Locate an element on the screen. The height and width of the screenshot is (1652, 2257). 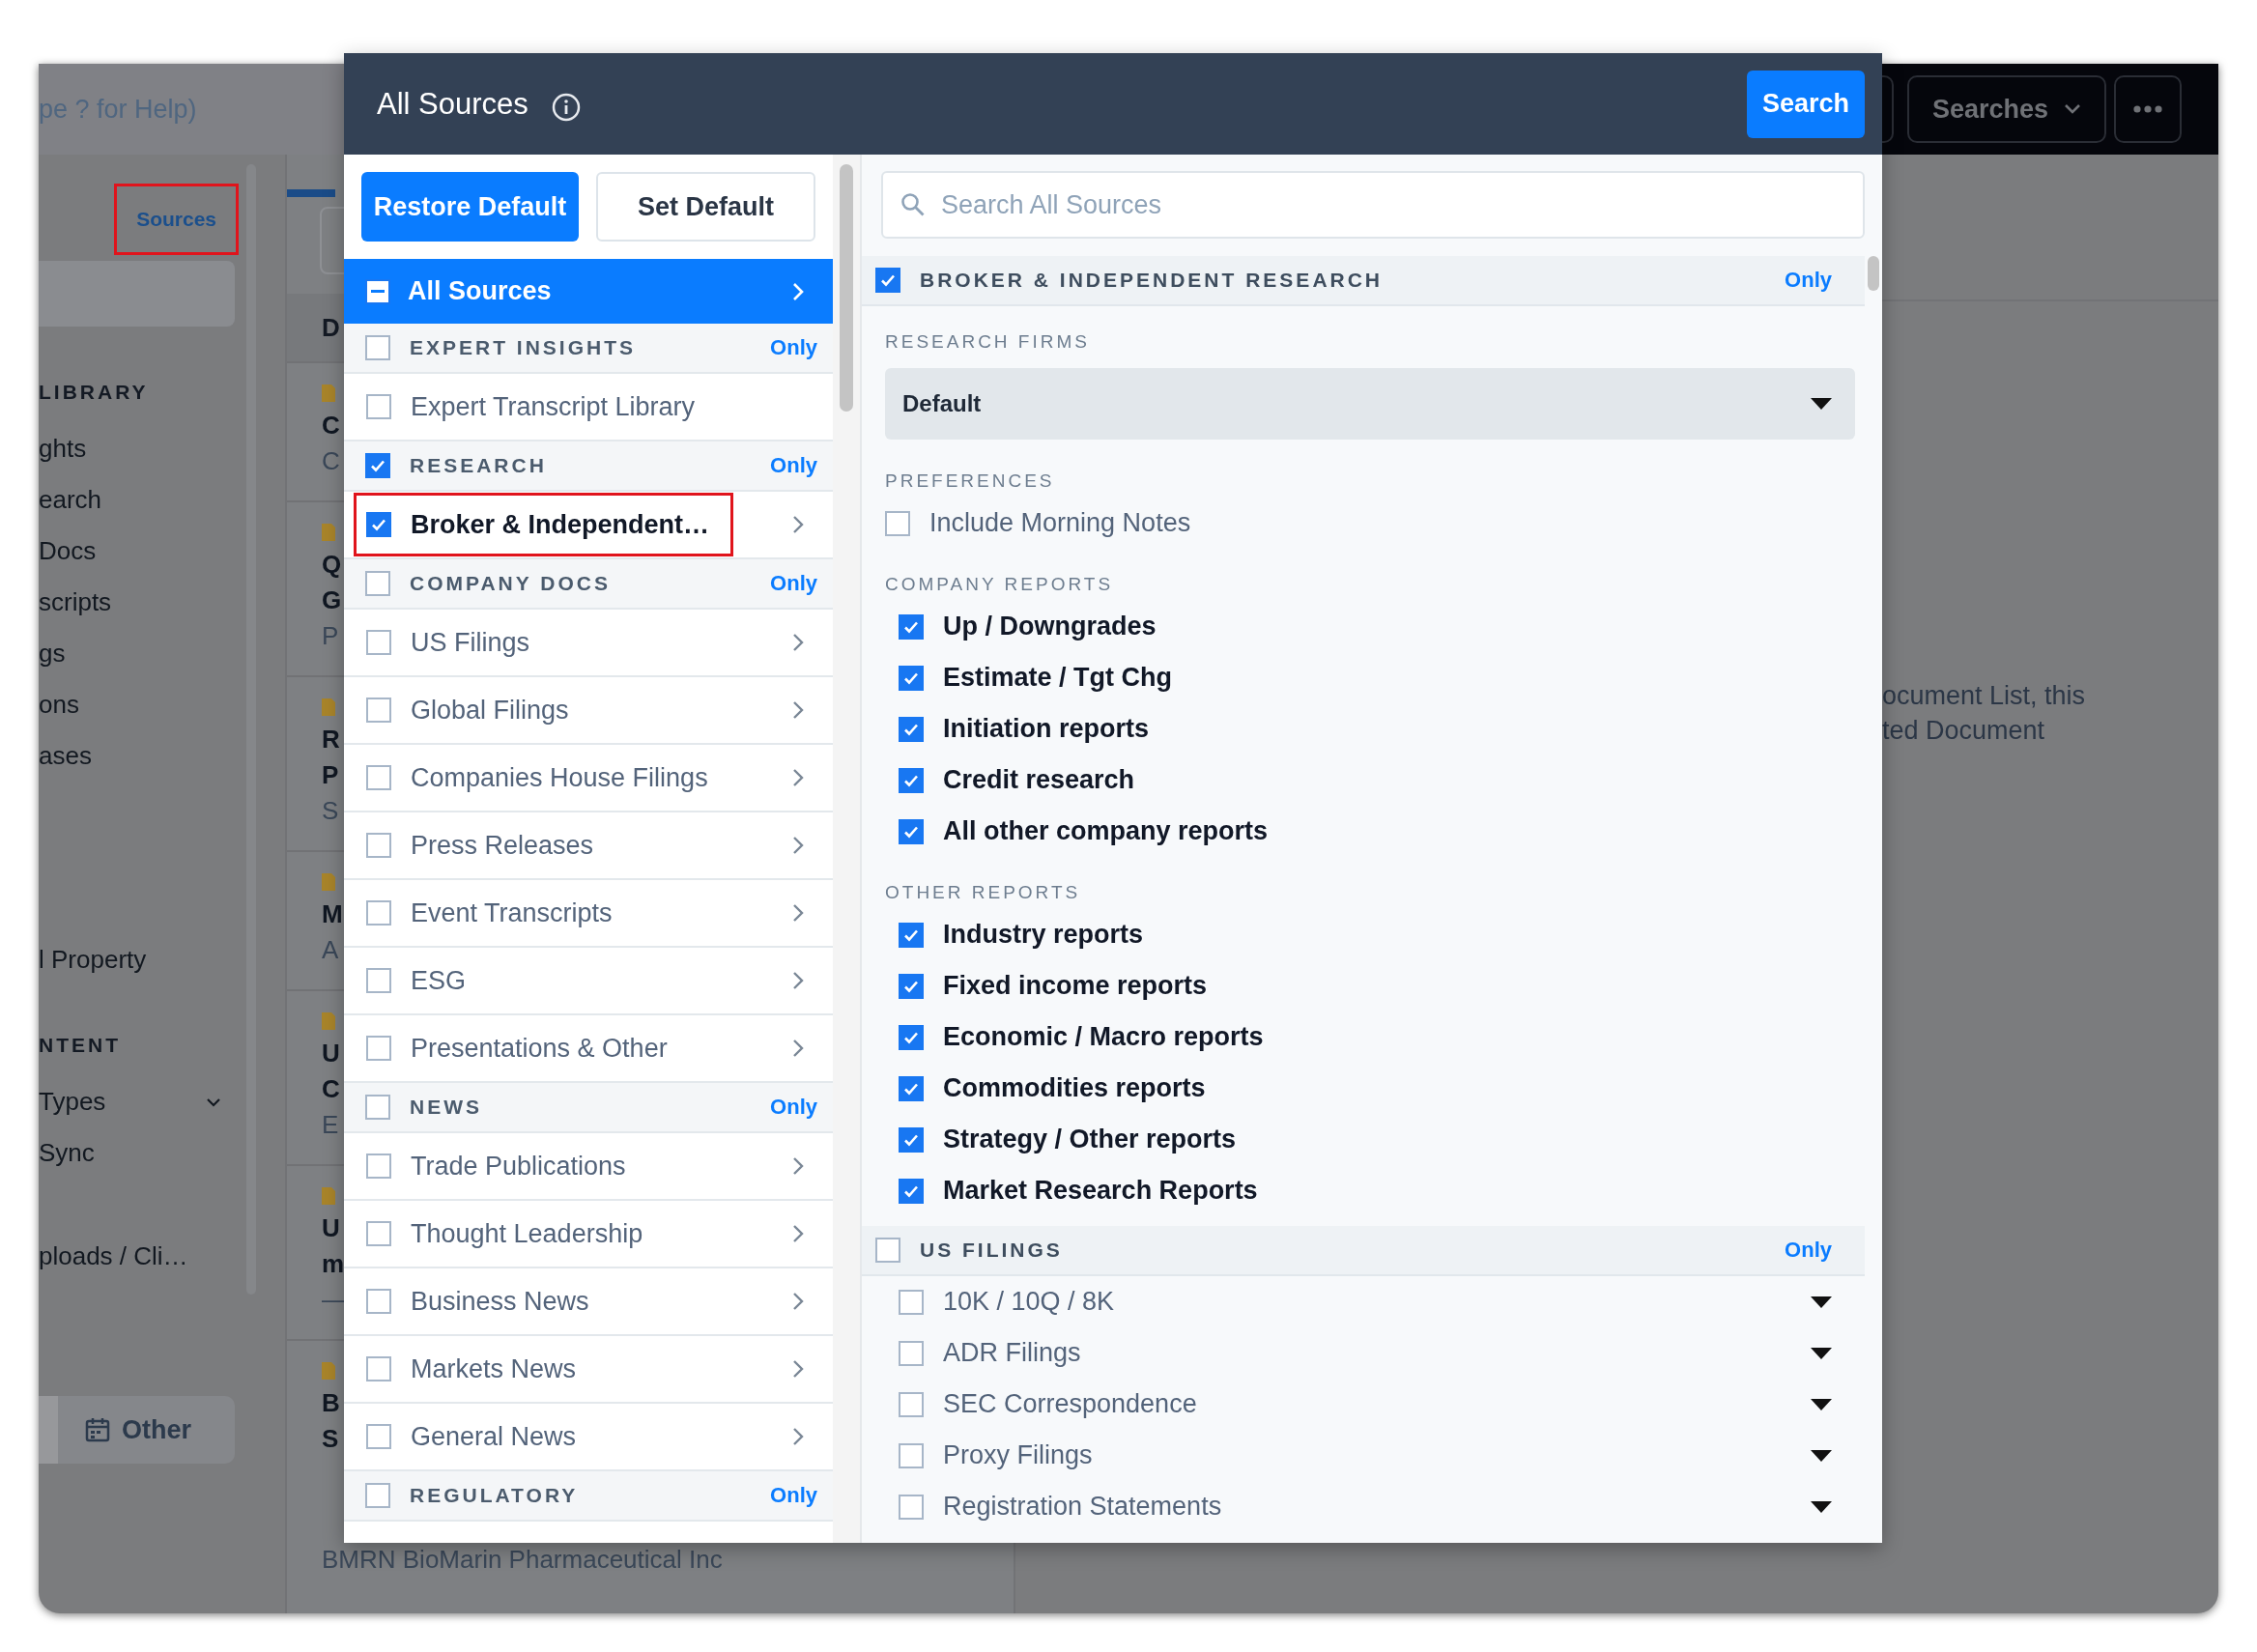
source-item: Global Filings is located at coordinates (473, 710).